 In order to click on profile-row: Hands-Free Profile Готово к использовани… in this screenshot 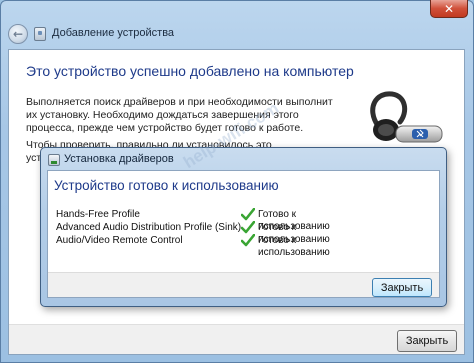, I will do `click(211, 220)`.